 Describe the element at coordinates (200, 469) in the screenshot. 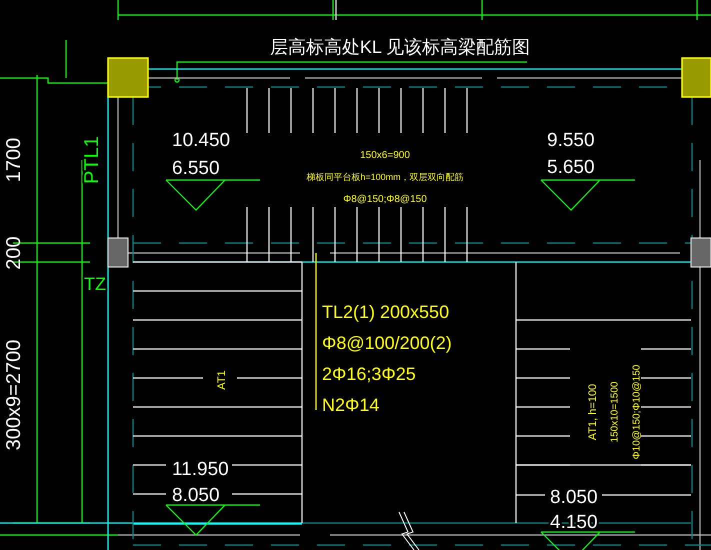

I see `elevation-text: 11.950` at that location.